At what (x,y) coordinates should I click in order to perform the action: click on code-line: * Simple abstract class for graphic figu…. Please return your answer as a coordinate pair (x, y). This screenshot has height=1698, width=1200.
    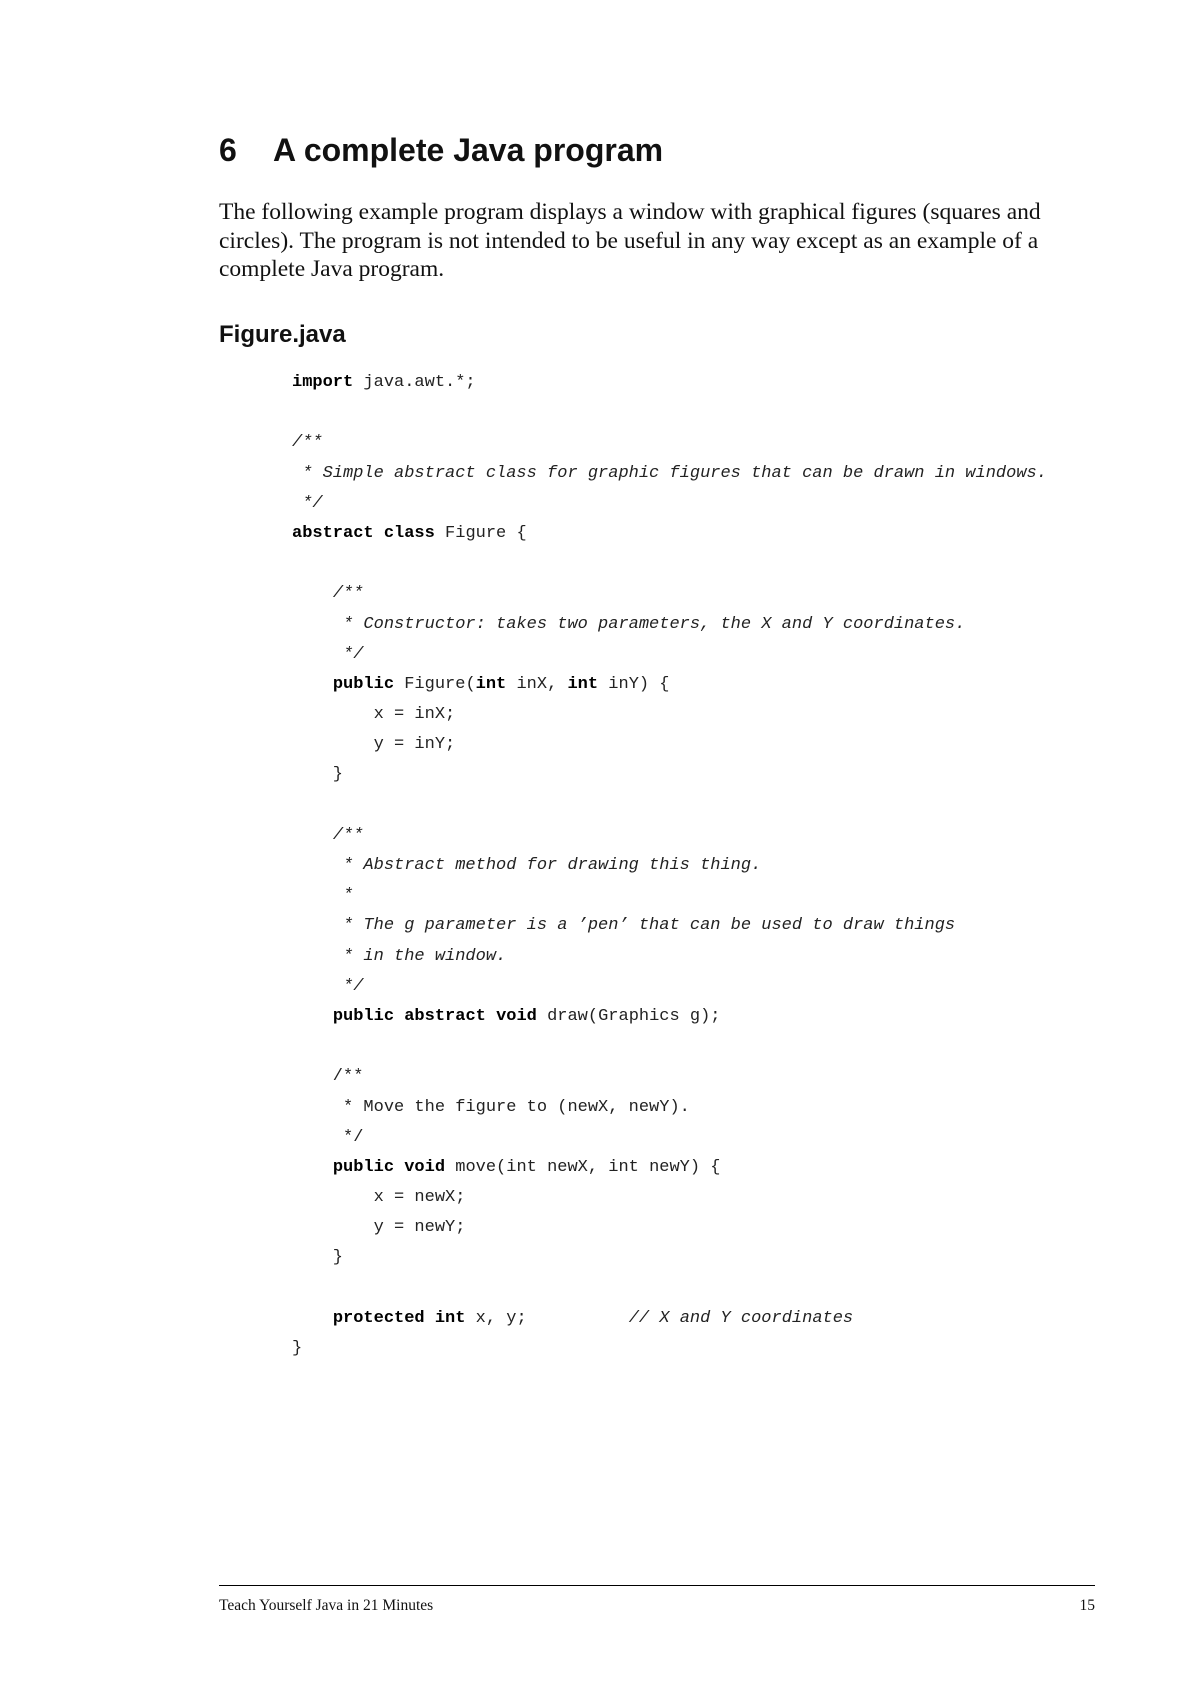
    Looking at the image, I should click on (669, 474).